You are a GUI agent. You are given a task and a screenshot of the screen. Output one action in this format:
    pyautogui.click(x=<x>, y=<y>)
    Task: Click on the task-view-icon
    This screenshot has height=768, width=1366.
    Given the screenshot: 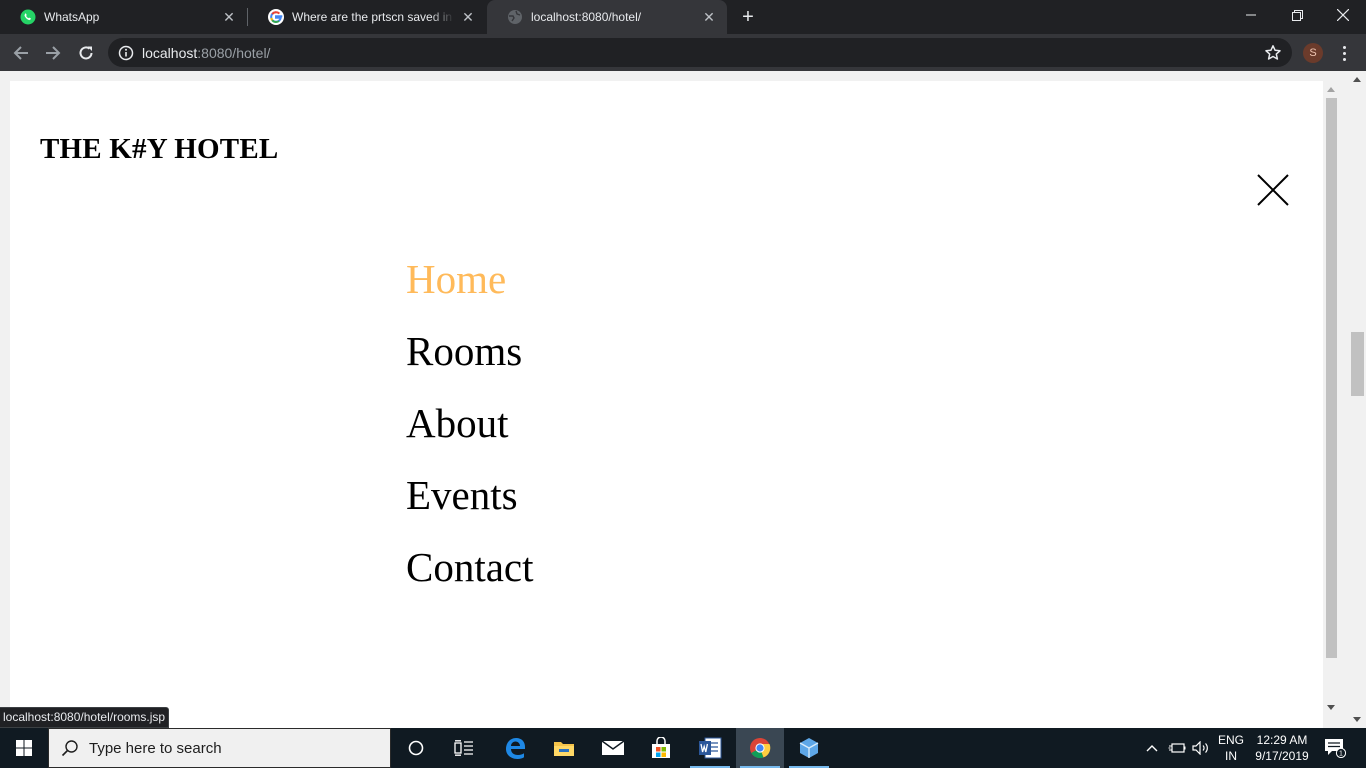 What is the action you would take?
    pyautogui.click(x=464, y=748)
    